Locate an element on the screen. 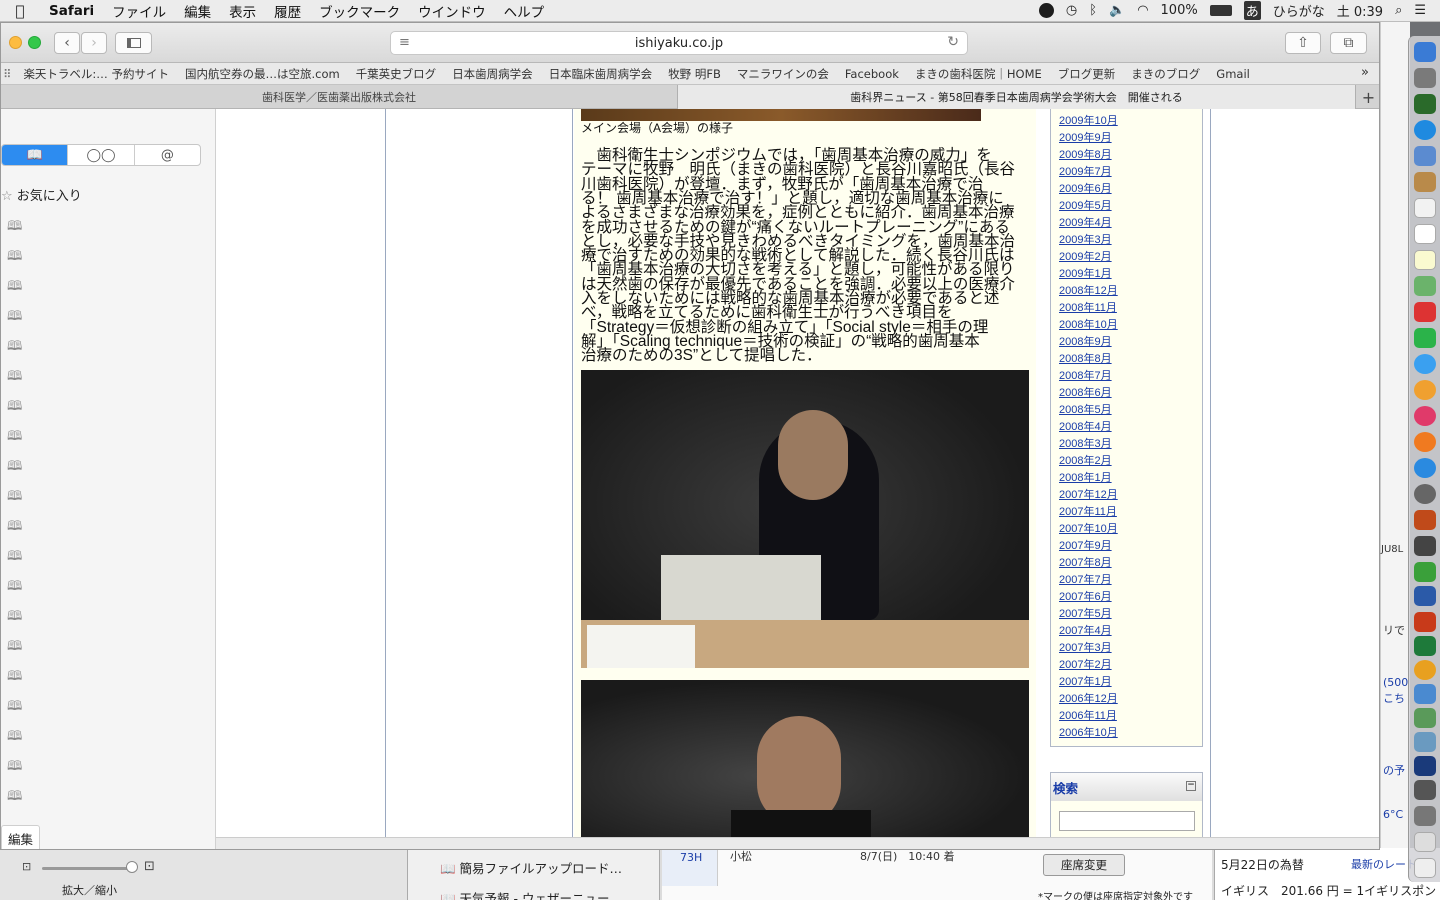 The height and width of the screenshot is (900, 1440). favorites-folder: ☆ お気に入り is located at coordinates (41, 194).